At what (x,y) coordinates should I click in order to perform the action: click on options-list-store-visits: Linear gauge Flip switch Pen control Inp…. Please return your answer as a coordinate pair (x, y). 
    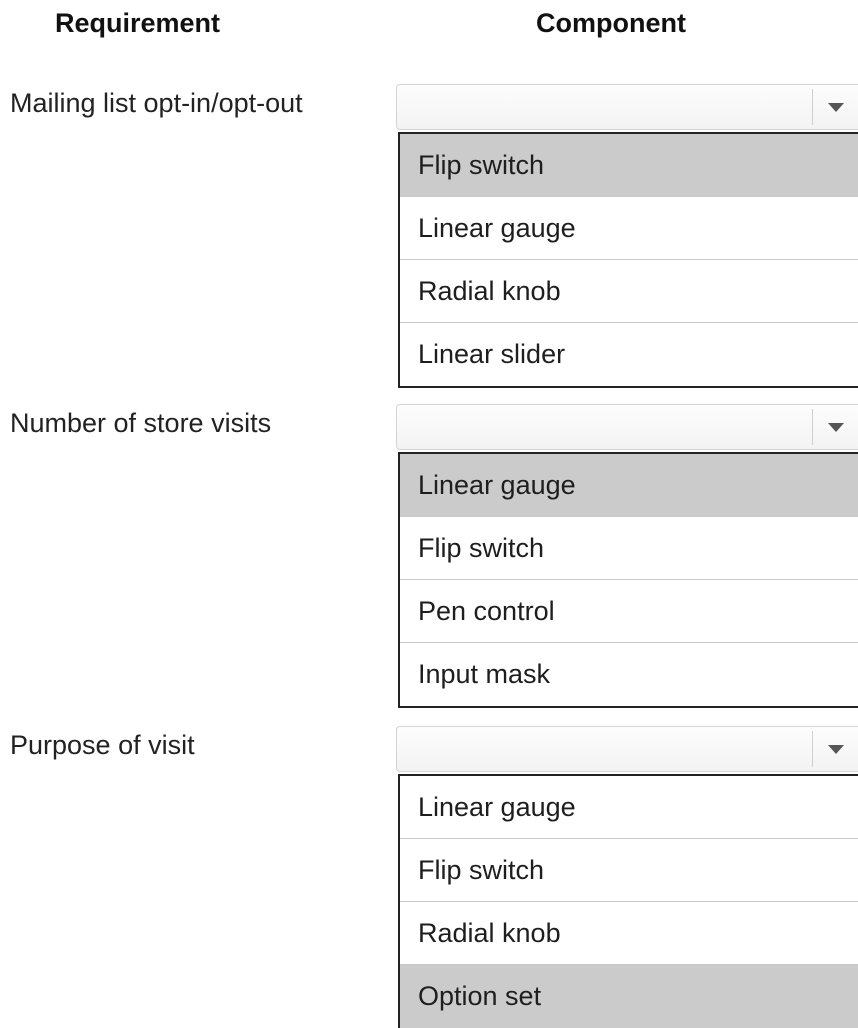
    Looking at the image, I should click on (628, 580).